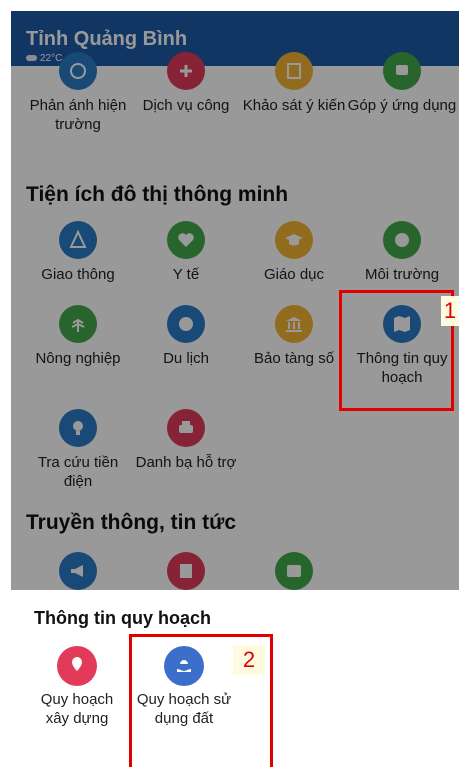  I want to click on bottom-sheet-title: Thông tin quy hoạch, so click(122, 618).